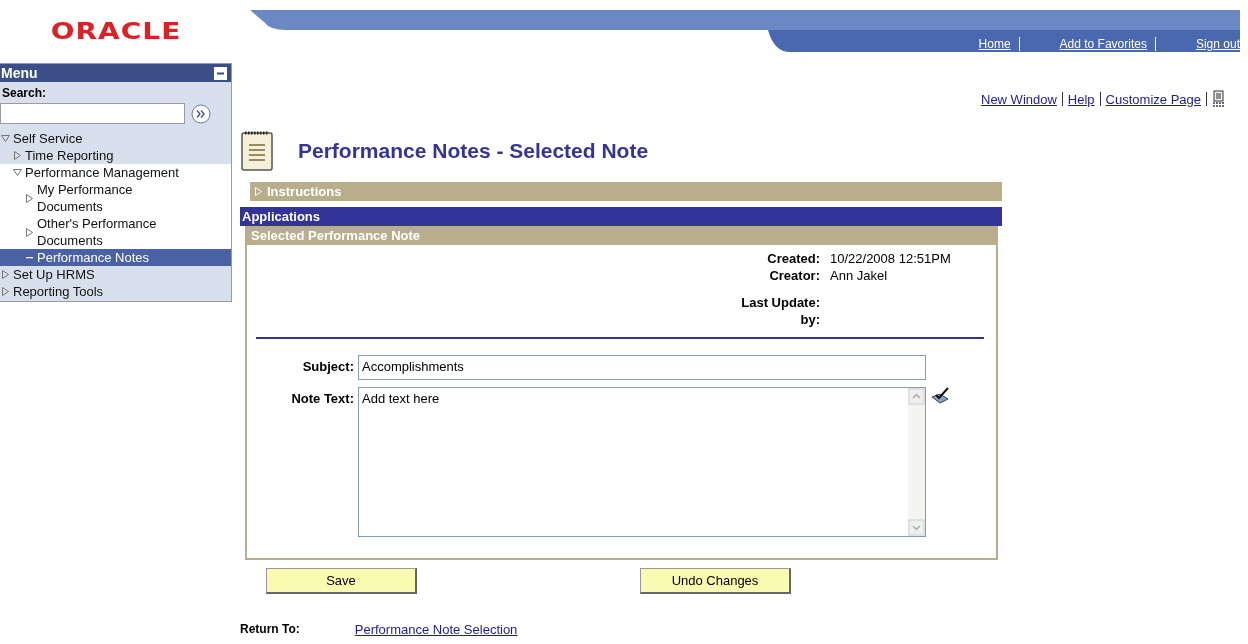  What do you see at coordinates (780, 302) in the screenshot?
I see `field-label: Last Update:` at bounding box center [780, 302].